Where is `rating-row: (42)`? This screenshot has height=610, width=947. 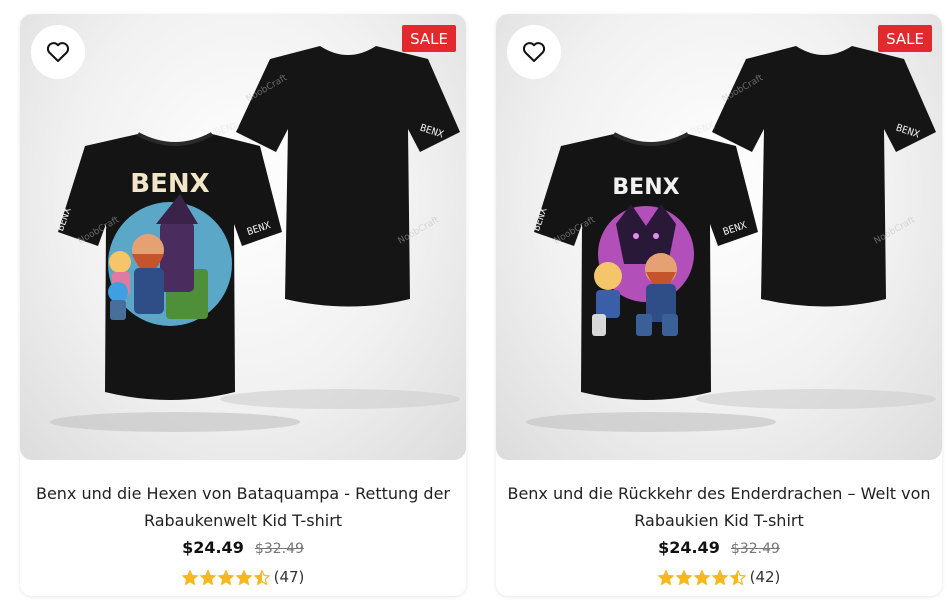
rating-row: (42) is located at coordinates (719, 577).